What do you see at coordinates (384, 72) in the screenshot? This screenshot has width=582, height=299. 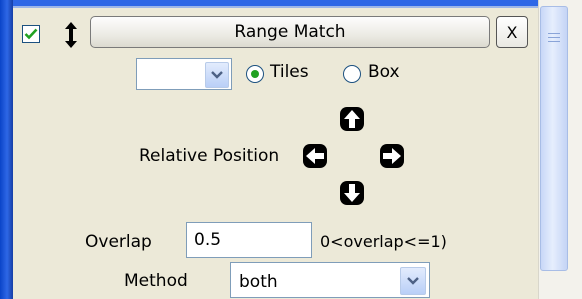 I see `box-label: Box` at bounding box center [384, 72].